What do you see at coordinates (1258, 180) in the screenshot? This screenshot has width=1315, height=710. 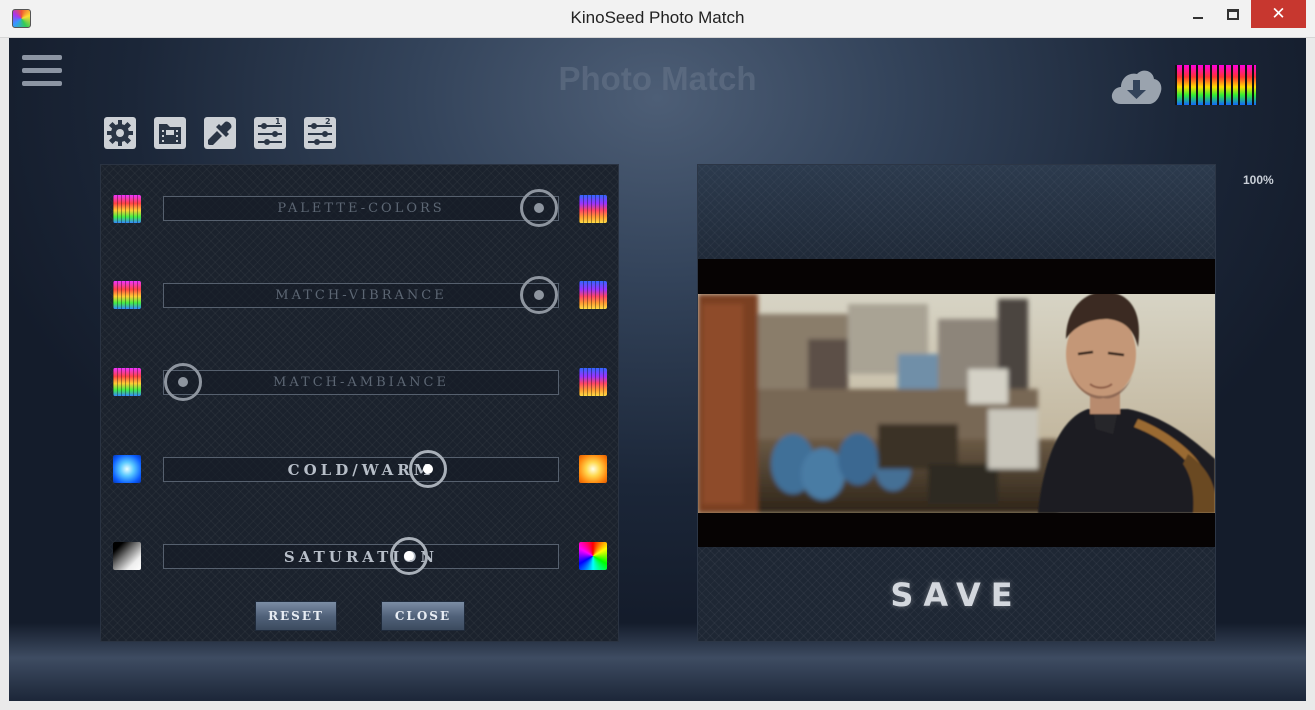 I see `zoom-level: 100%` at bounding box center [1258, 180].